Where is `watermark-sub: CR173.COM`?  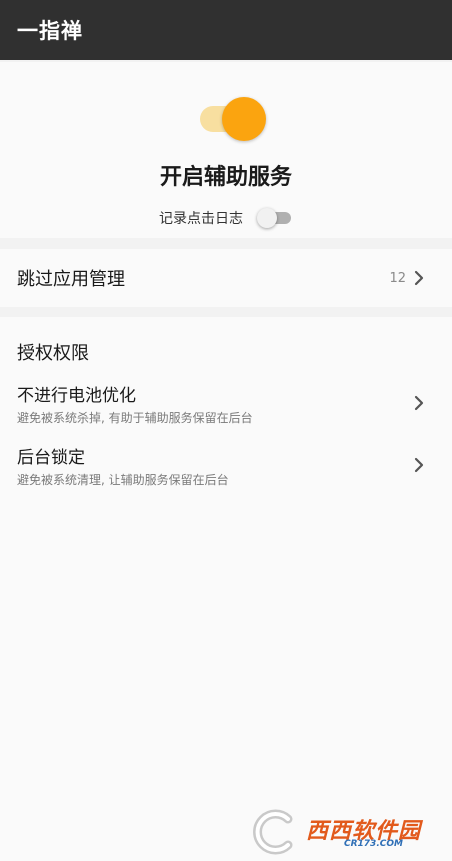
watermark-sub: CR173.COM is located at coordinates (373, 844).